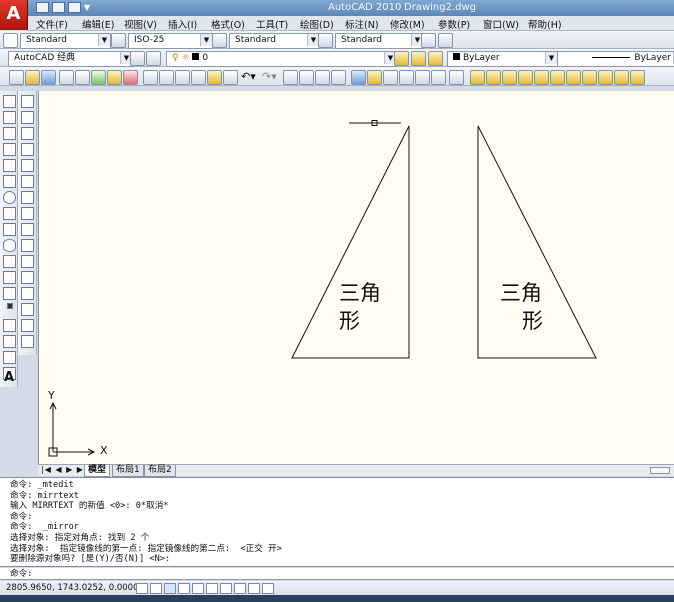  Describe the element at coordinates (114, 77) in the screenshot. I see `3d-dwf-icon` at that location.